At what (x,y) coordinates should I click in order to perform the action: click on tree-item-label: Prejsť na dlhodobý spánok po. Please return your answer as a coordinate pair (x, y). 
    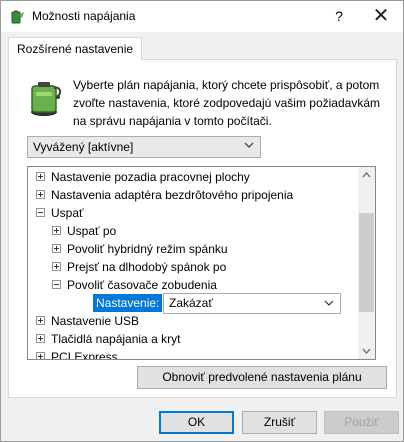
    Looking at the image, I should click on (147, 267).